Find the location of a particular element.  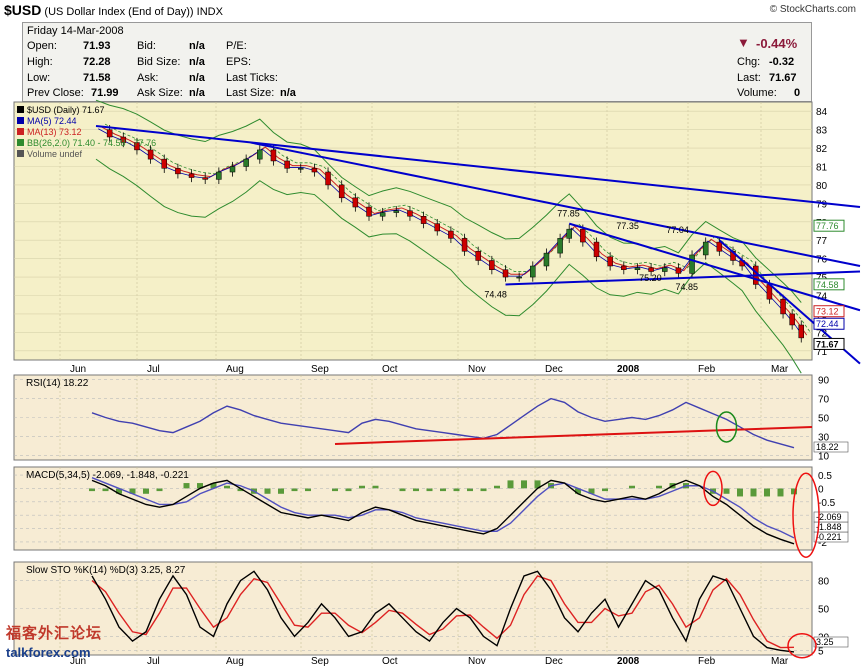

stochastic-d-line is located at coordinates (443, 612).